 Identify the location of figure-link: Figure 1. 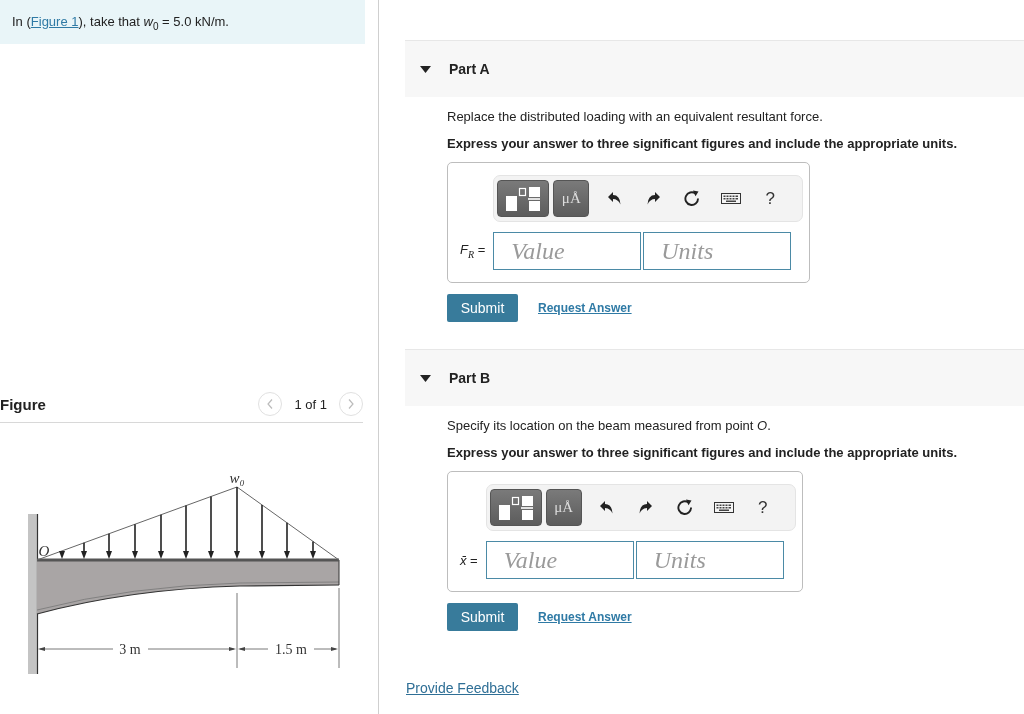
(54, 21).